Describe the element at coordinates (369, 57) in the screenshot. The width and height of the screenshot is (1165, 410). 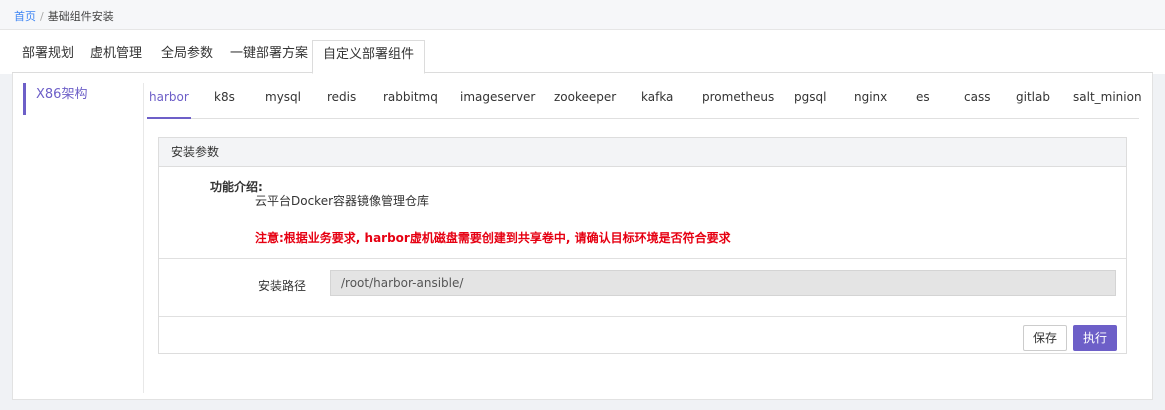
I see `tab-custom-components: 自定义部署组件` at that location.